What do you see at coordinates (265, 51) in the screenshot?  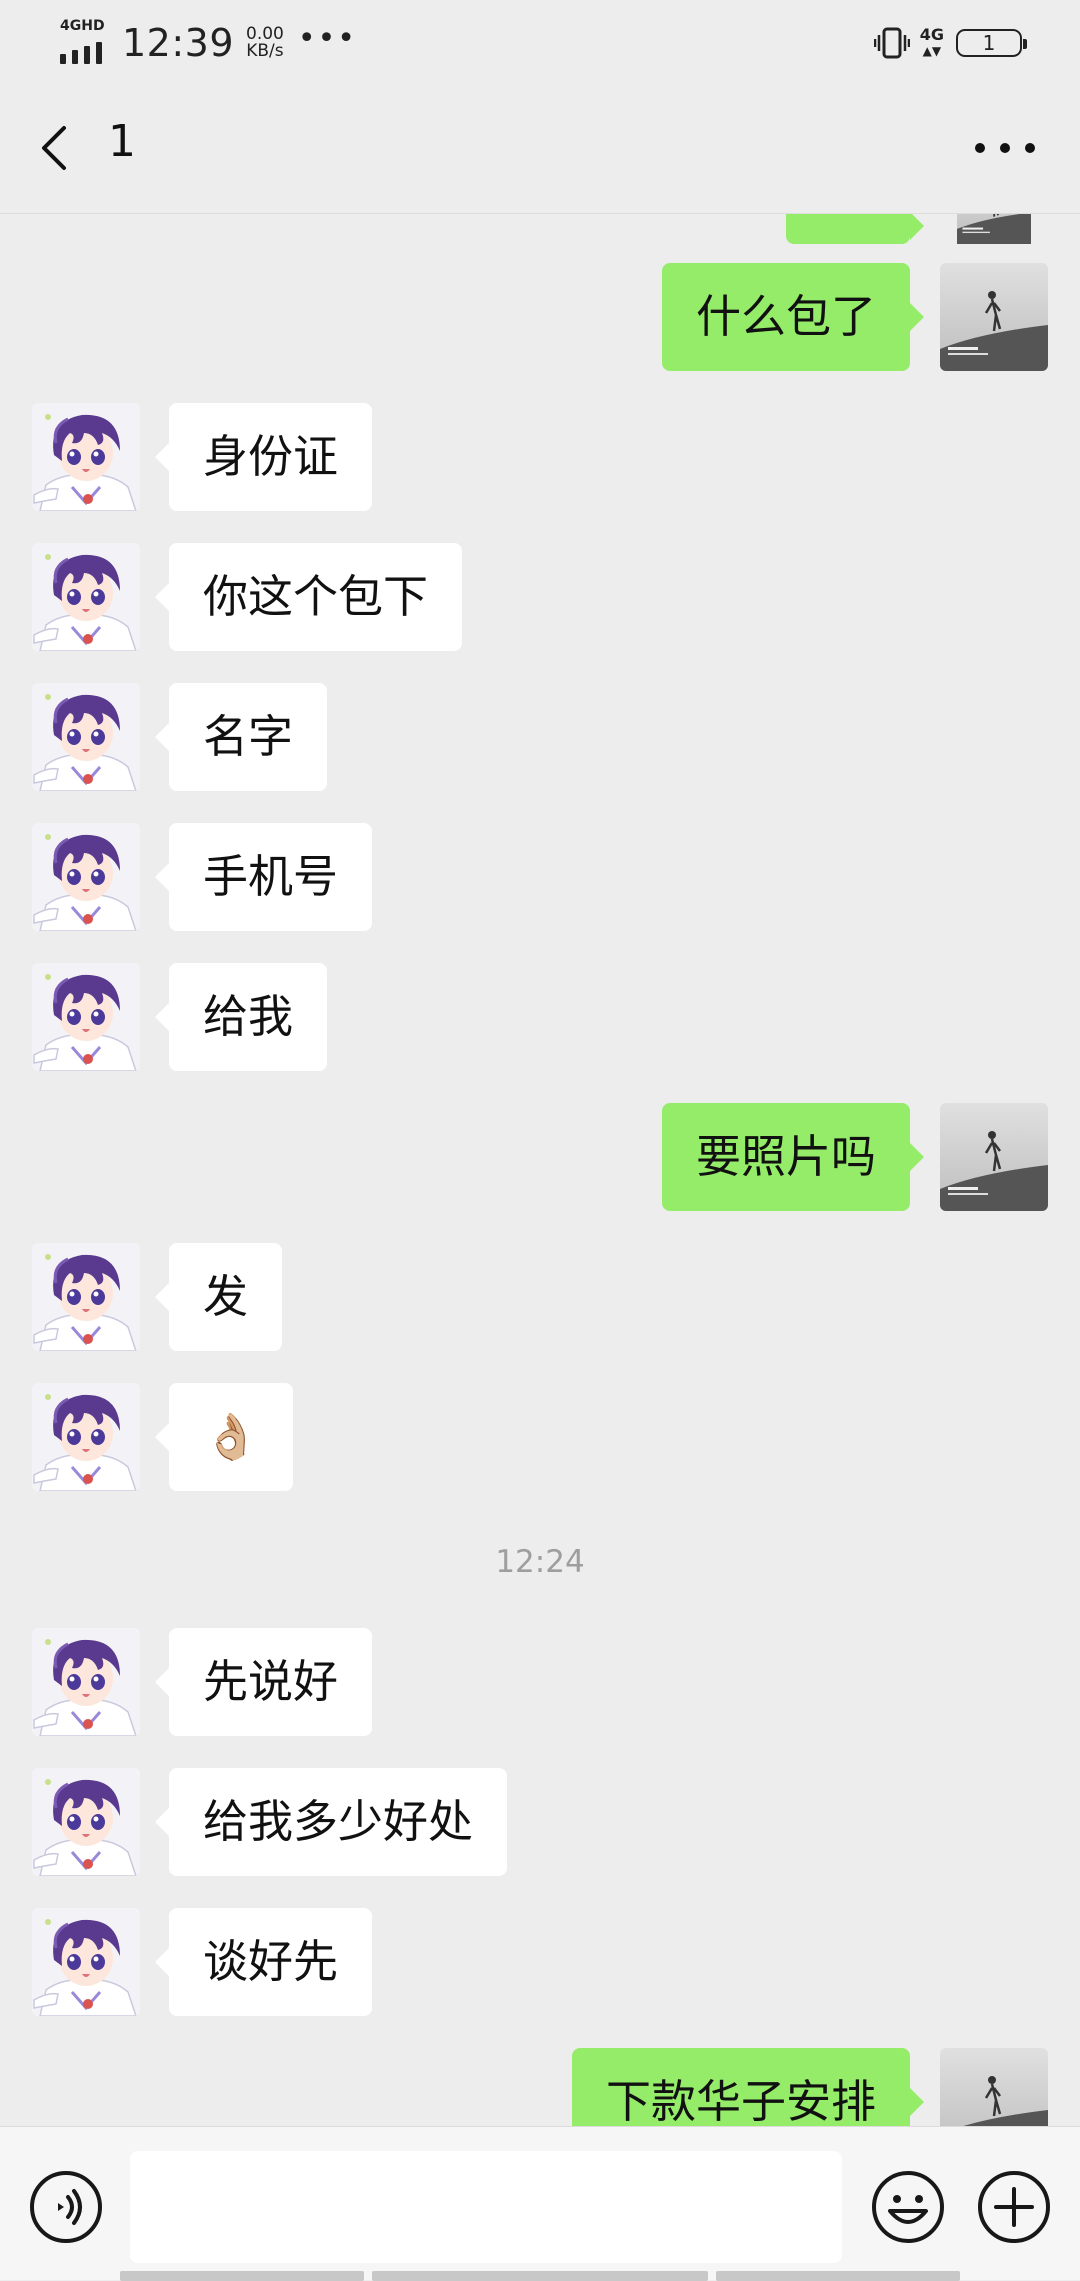 I see `speed-unit: KB/s` at bounding box center [265, 51].